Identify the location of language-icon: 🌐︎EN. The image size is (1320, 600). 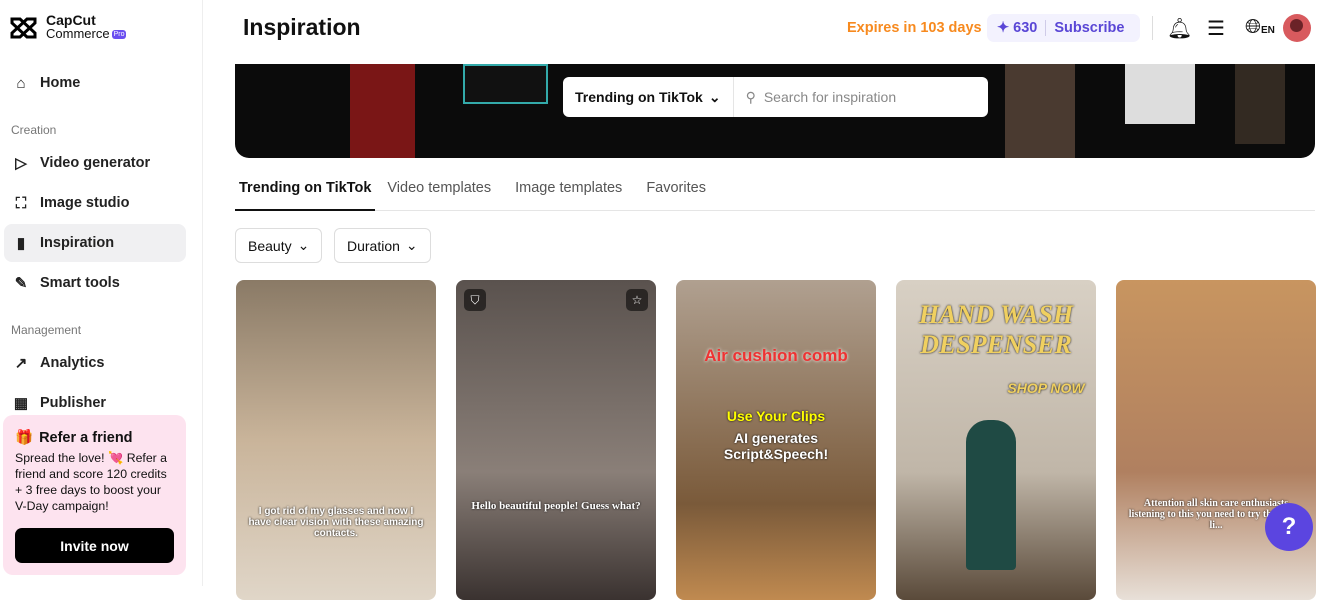
(1260, 27).